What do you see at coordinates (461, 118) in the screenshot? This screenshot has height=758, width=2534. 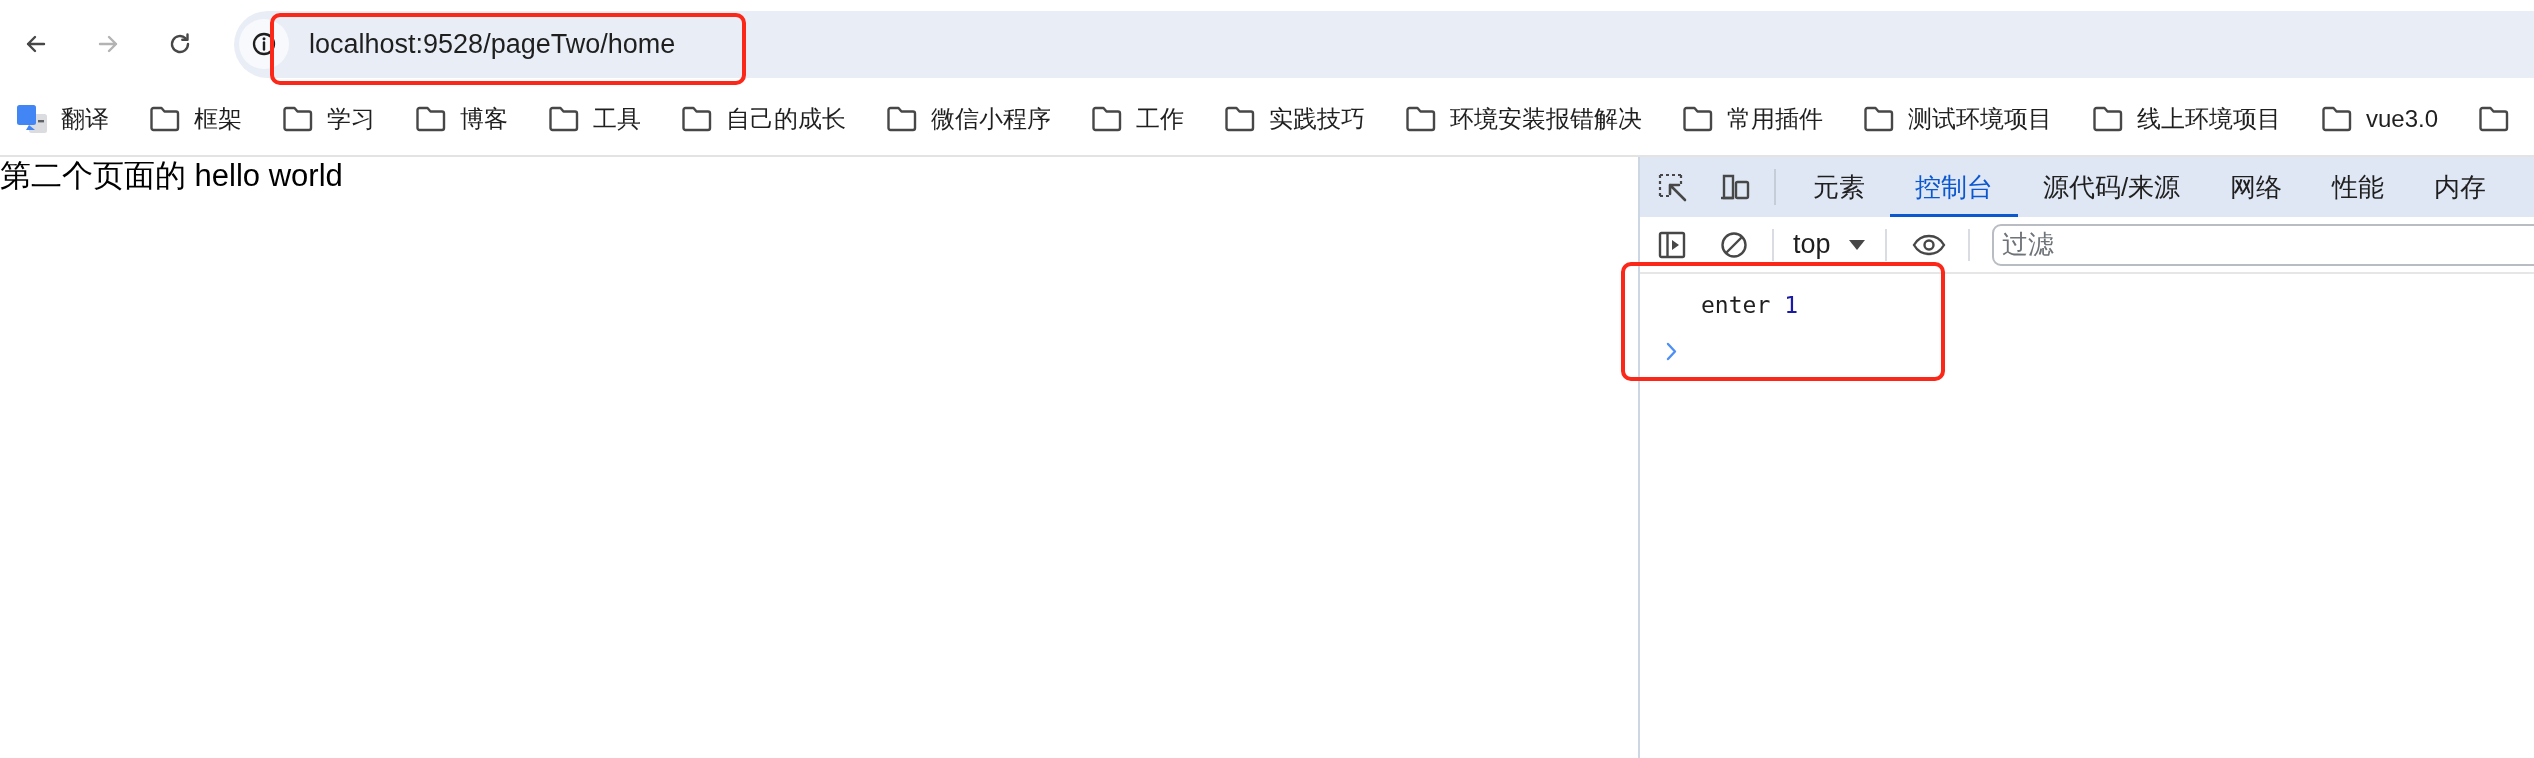 I see `bookmark-button: 博客` at bounding box center [461, 118].